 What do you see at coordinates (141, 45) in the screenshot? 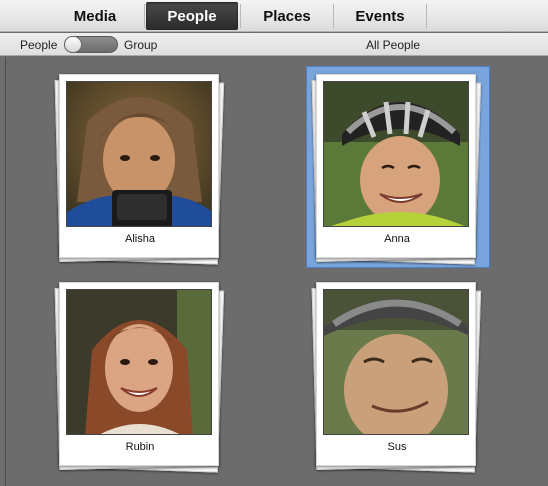
I see `group-view-label: Group` at bounding box center [141, 45].